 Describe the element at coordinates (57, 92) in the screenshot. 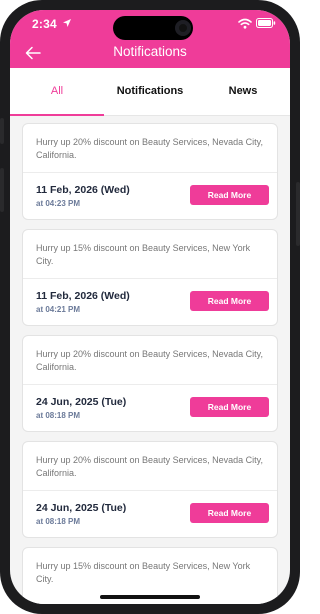

I see `tab-all: All` at that location.